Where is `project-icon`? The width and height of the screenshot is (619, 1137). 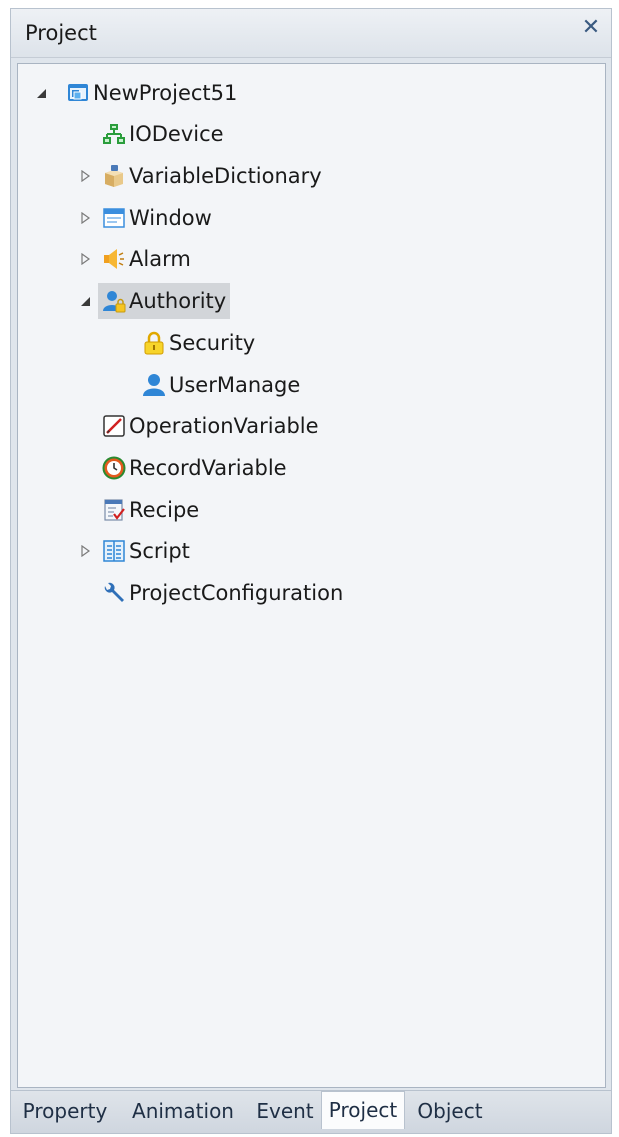
project-icon is located at coordinates (78, 93).